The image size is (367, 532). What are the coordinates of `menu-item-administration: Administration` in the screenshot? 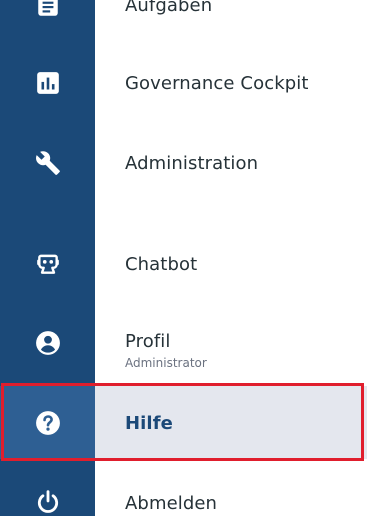 It's located at (183, 163).